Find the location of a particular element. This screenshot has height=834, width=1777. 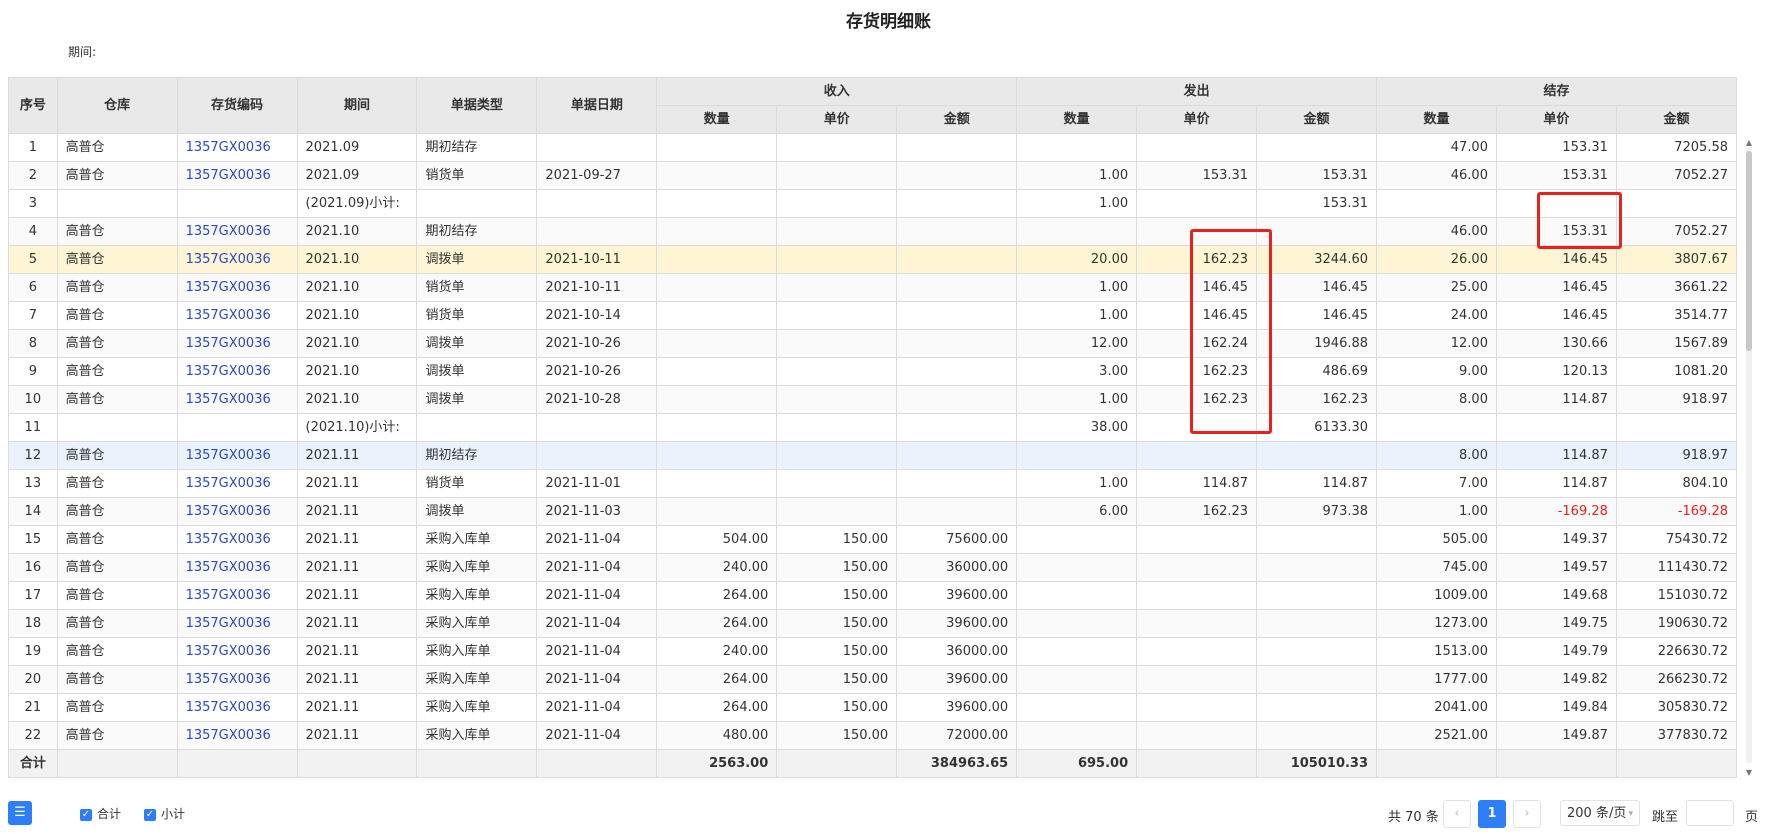

list-menu-icon: ☰ is located at coordinates (20, 813).